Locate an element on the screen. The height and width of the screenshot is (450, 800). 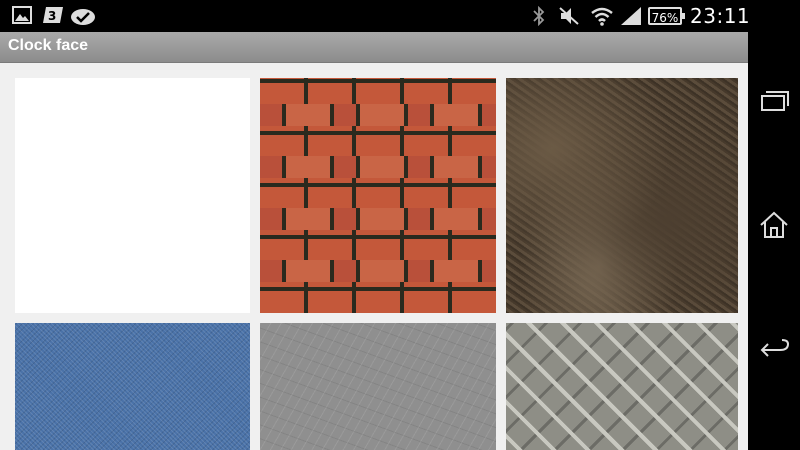
check-cloud-icon is located at coordinates (83, 18).